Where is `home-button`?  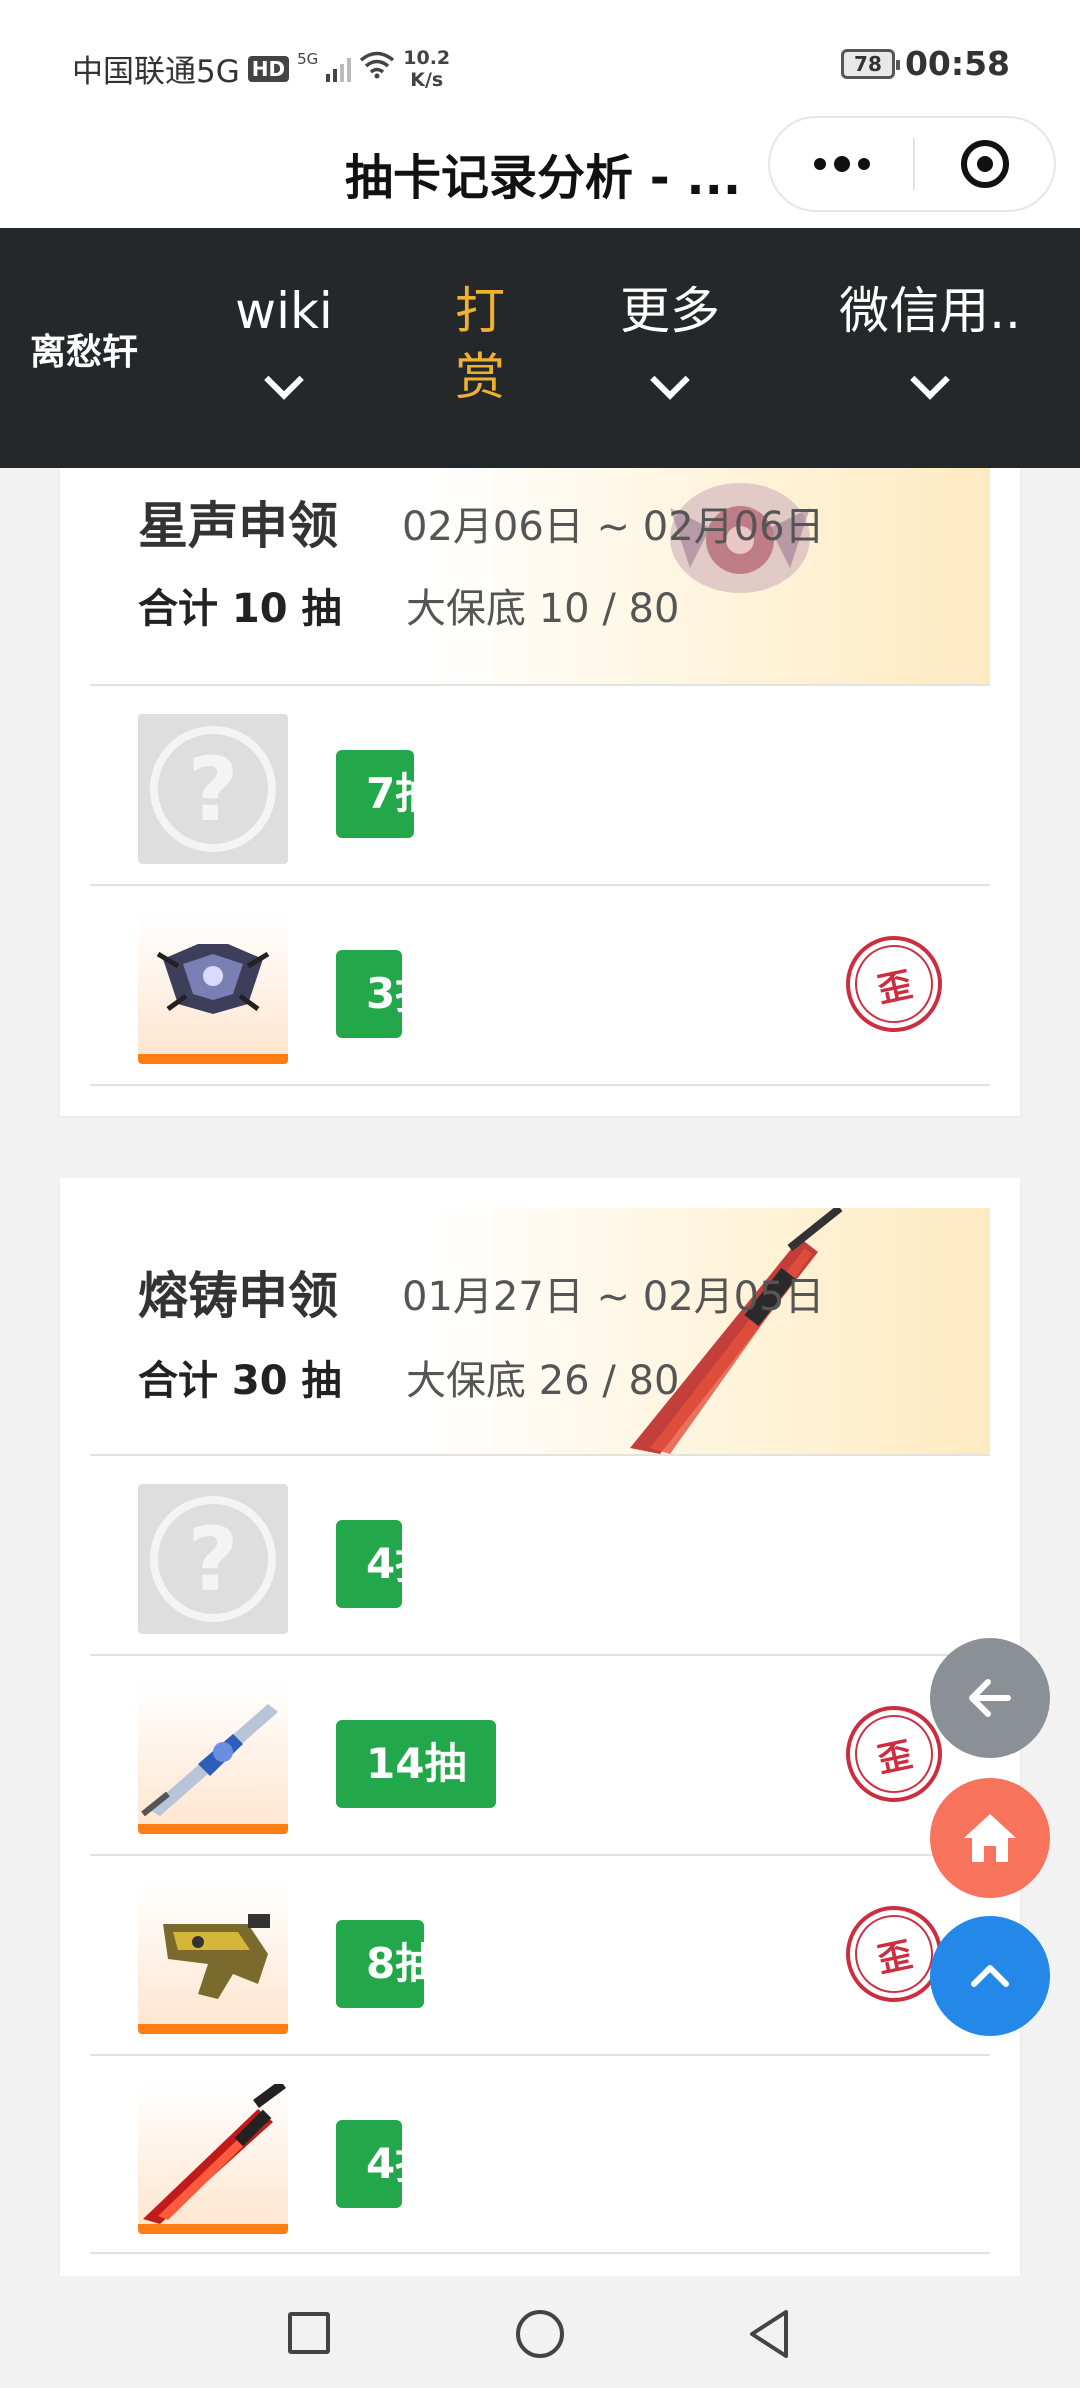
home-button is located at coordinates (990, 1838).